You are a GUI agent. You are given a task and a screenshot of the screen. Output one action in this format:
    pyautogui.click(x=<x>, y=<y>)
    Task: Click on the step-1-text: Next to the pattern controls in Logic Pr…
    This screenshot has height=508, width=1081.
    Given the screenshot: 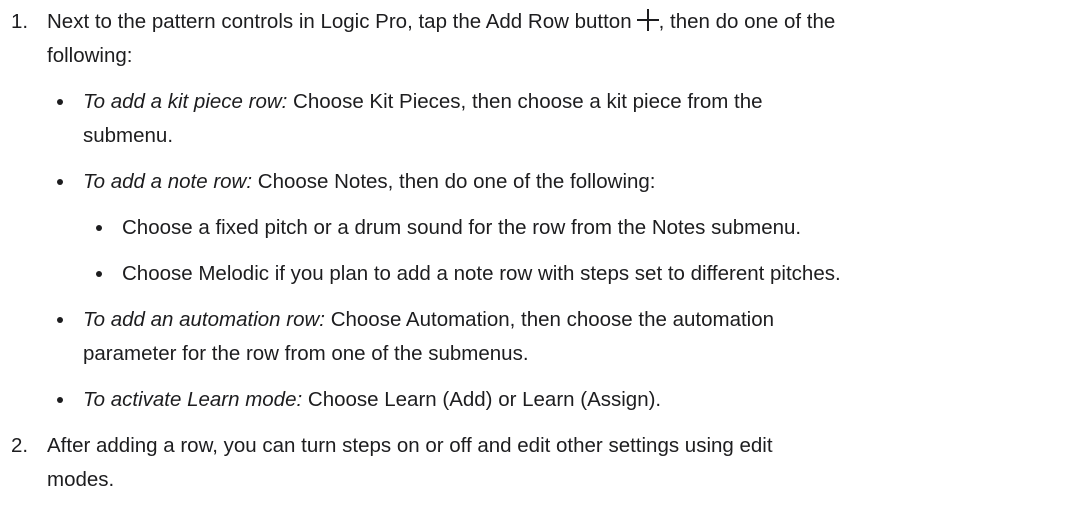 What is the action you would take?
    pyautogui.click(x=557, y=39)
    